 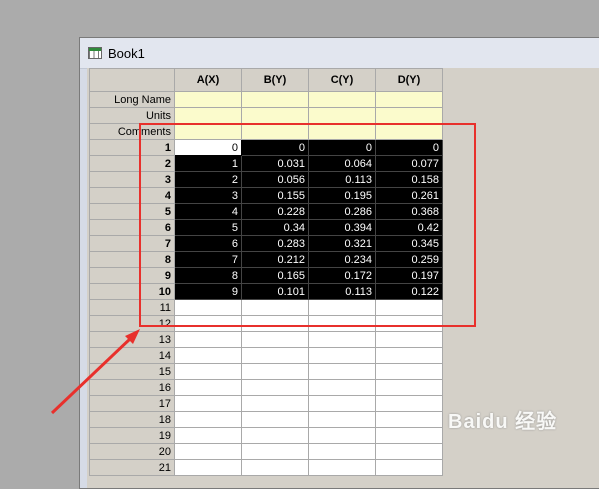 What do you see at coordinates (132, 275) in the screenshot?
I see `row-number: 9` at bounding box center [132, 275].